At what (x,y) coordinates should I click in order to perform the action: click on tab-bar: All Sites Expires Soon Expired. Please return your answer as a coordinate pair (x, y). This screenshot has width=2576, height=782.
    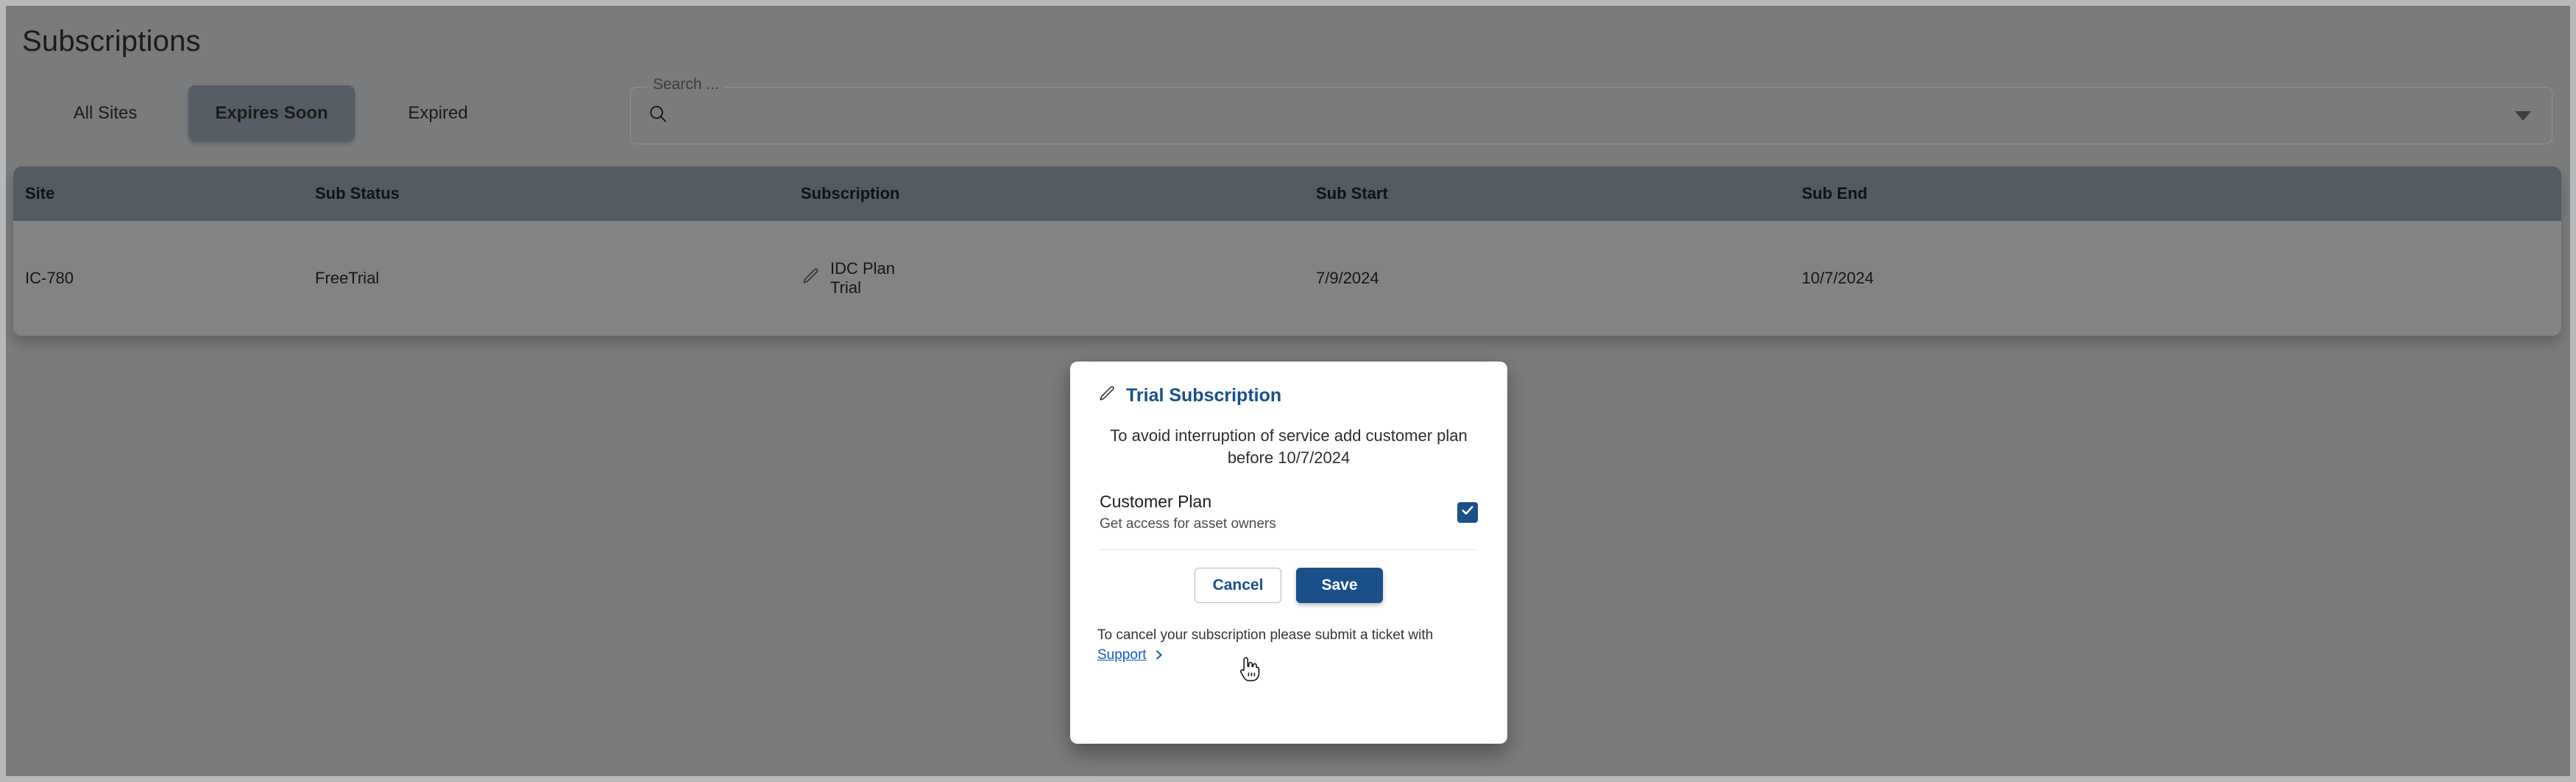
    Looking at the image, I should click on (271, 113).